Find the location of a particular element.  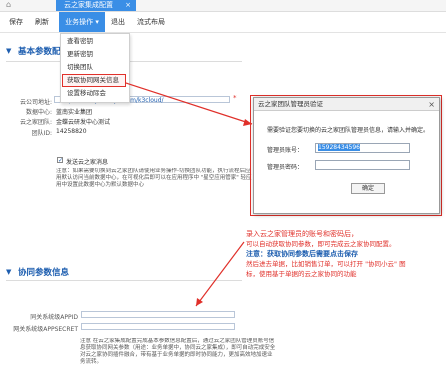

arrow-to-fields is located at coordinates (220, 274).